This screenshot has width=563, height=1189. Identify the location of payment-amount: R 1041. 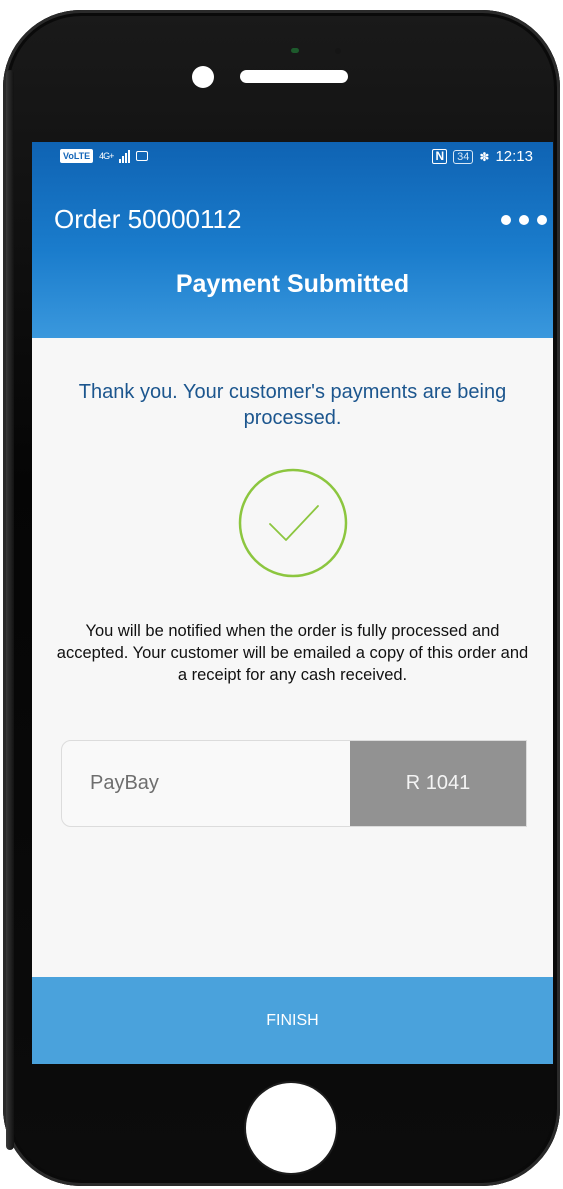
(438, 783).